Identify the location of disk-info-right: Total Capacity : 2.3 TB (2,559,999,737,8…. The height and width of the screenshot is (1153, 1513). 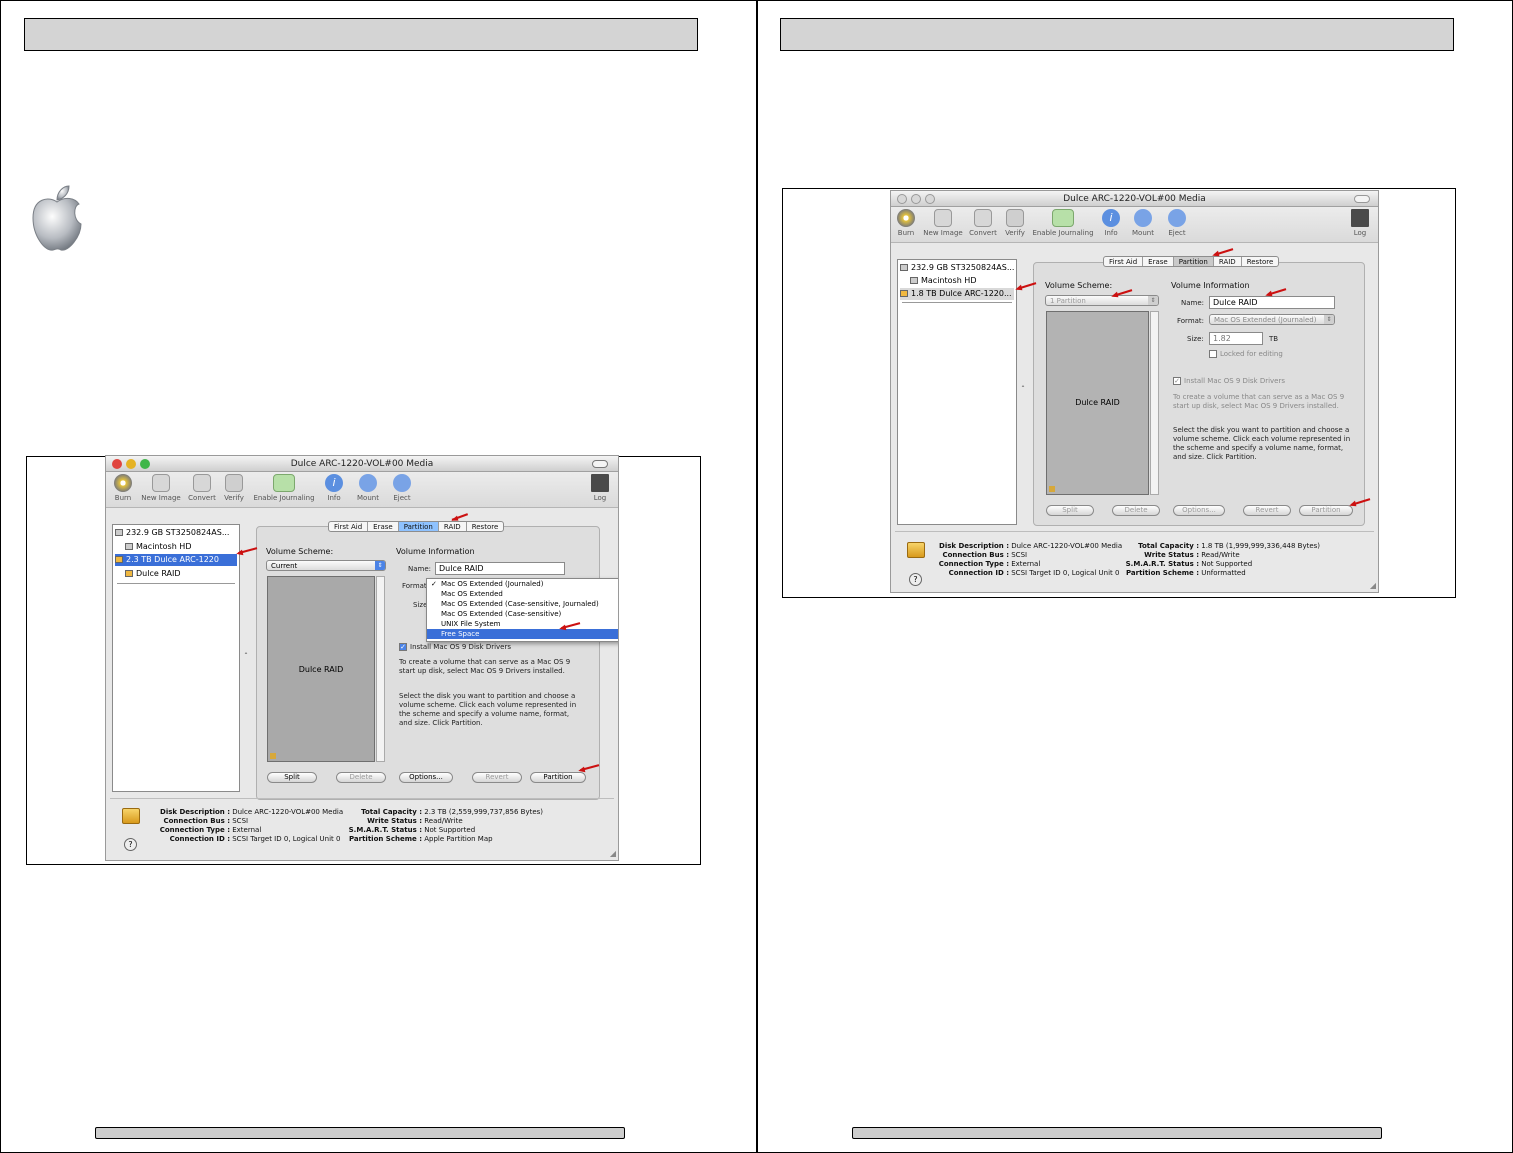
(444, 826).